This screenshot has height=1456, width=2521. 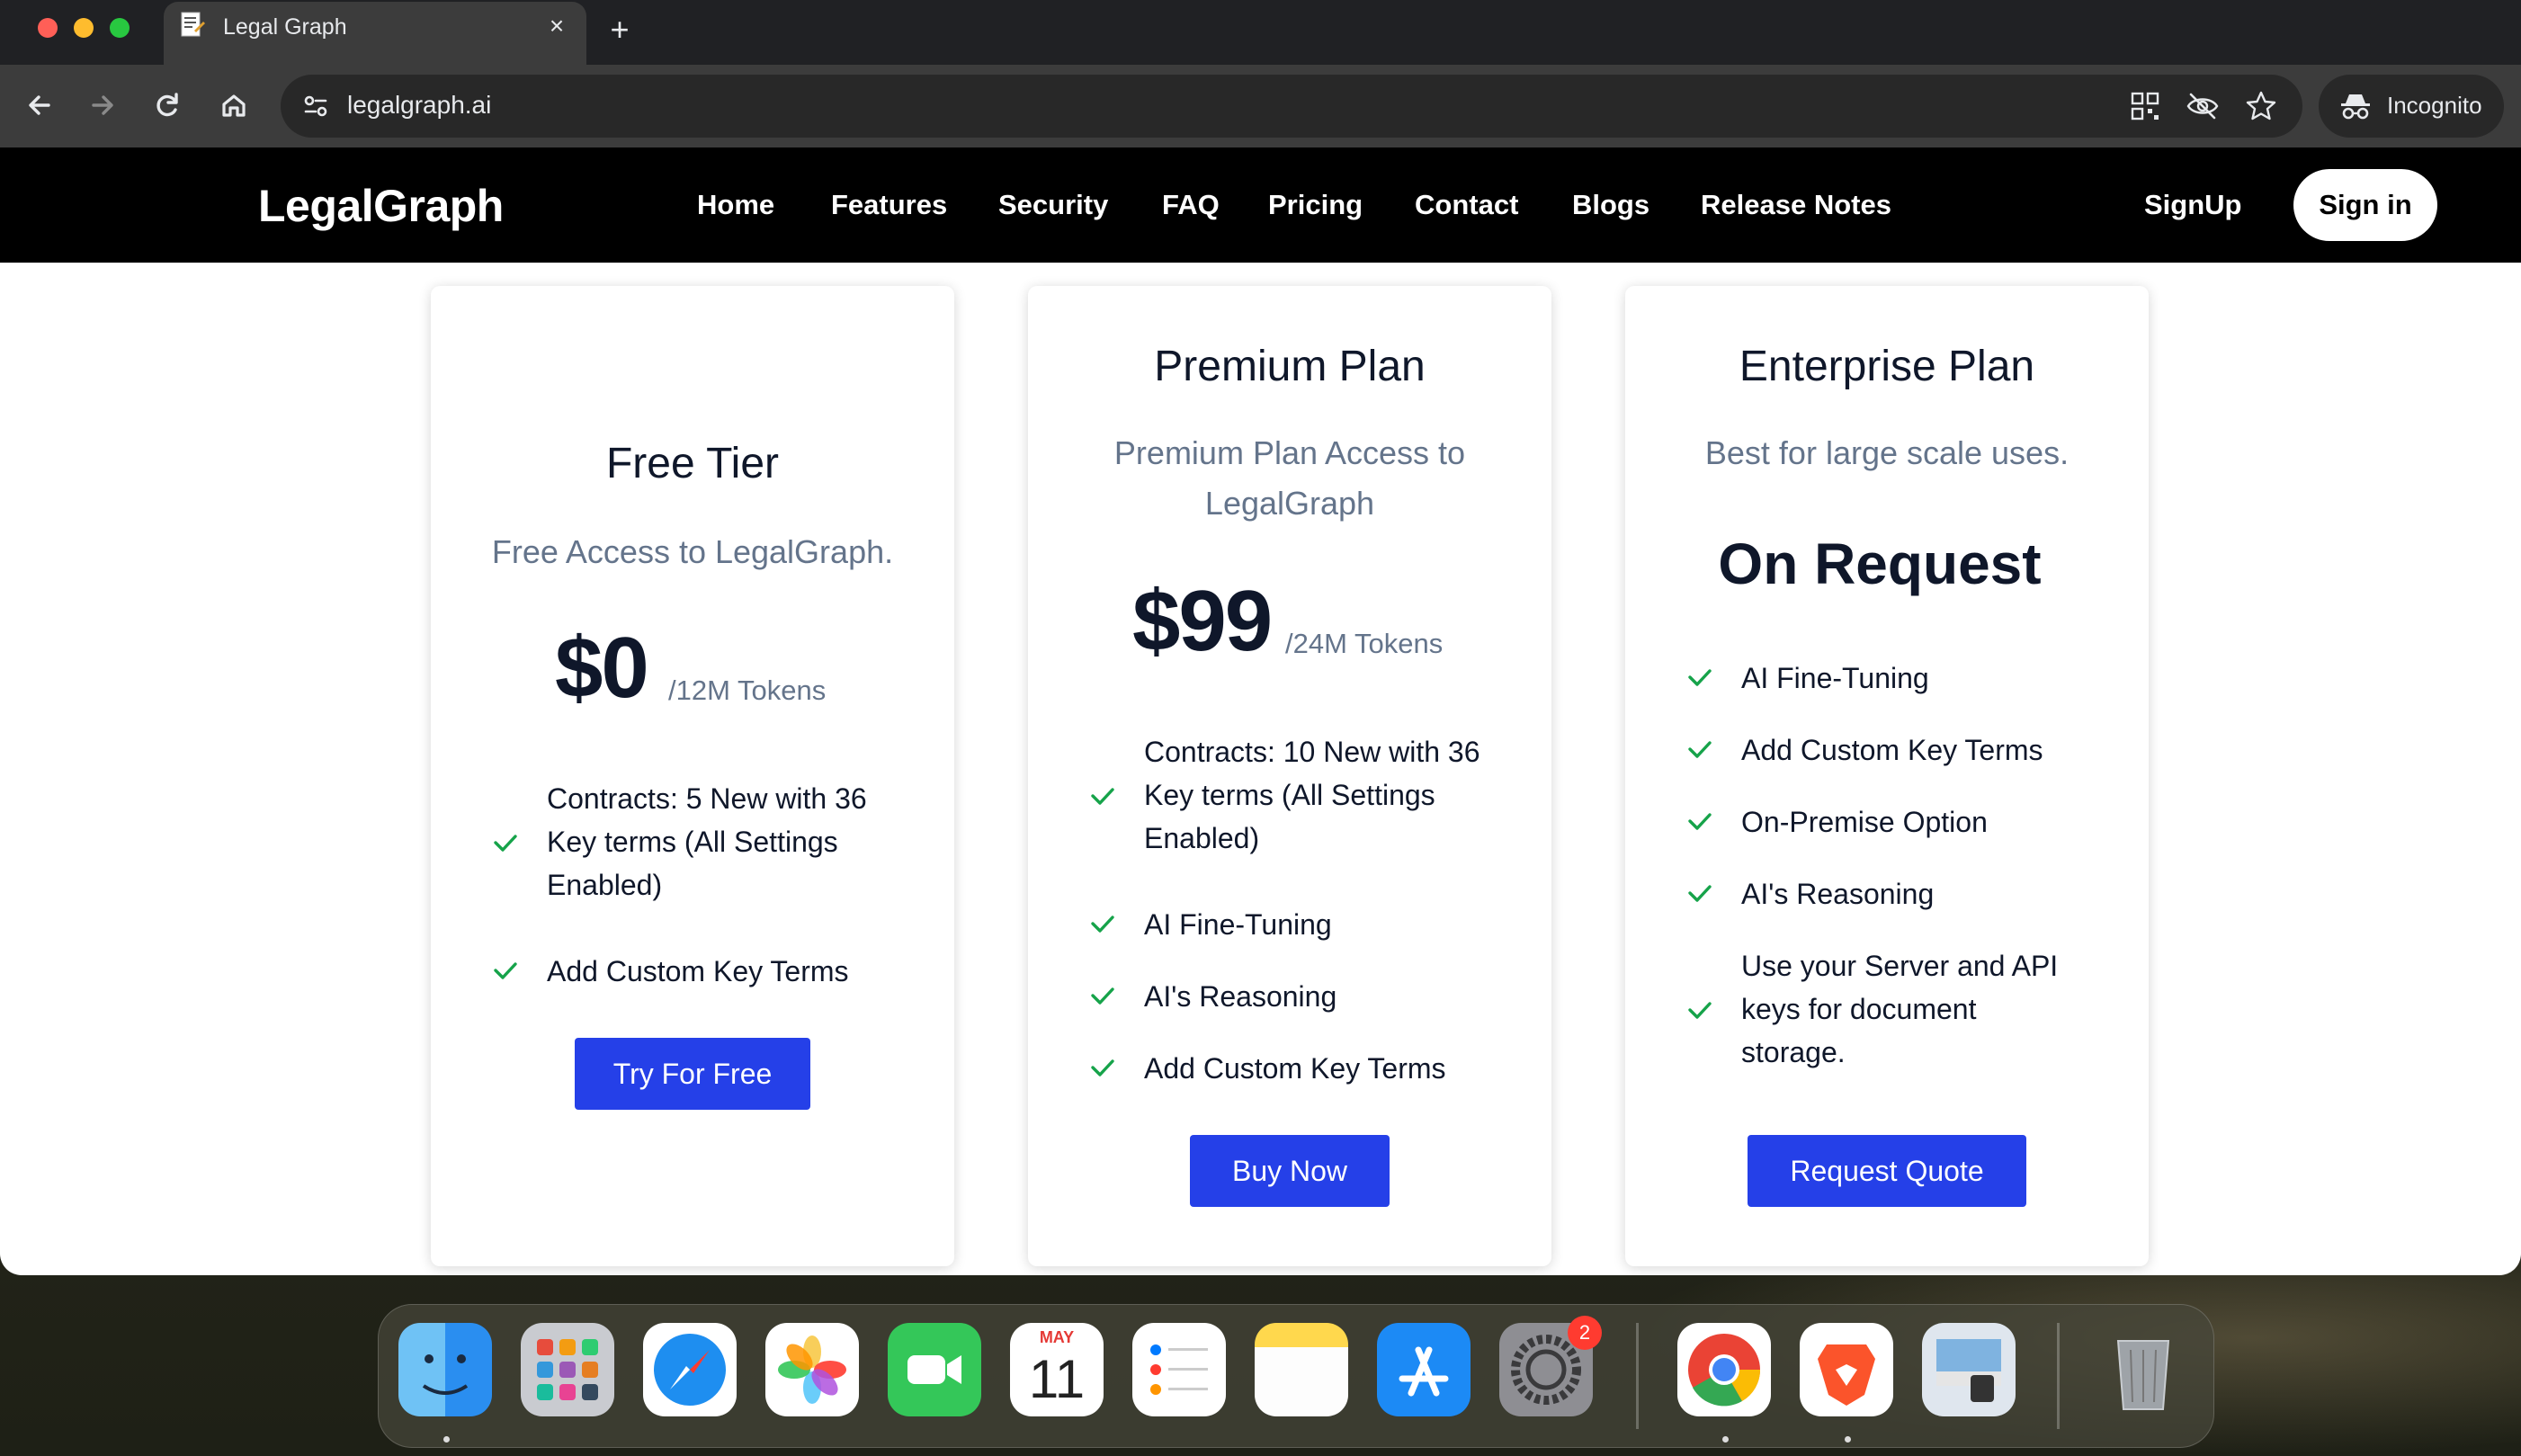 I want to click on bookmark-star-icon, so click(x=2261, y=106).